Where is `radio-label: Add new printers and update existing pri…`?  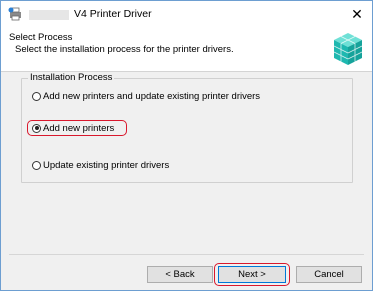 radio-label: Add new printers and update existing pri… is located at coordinates (152, 96).